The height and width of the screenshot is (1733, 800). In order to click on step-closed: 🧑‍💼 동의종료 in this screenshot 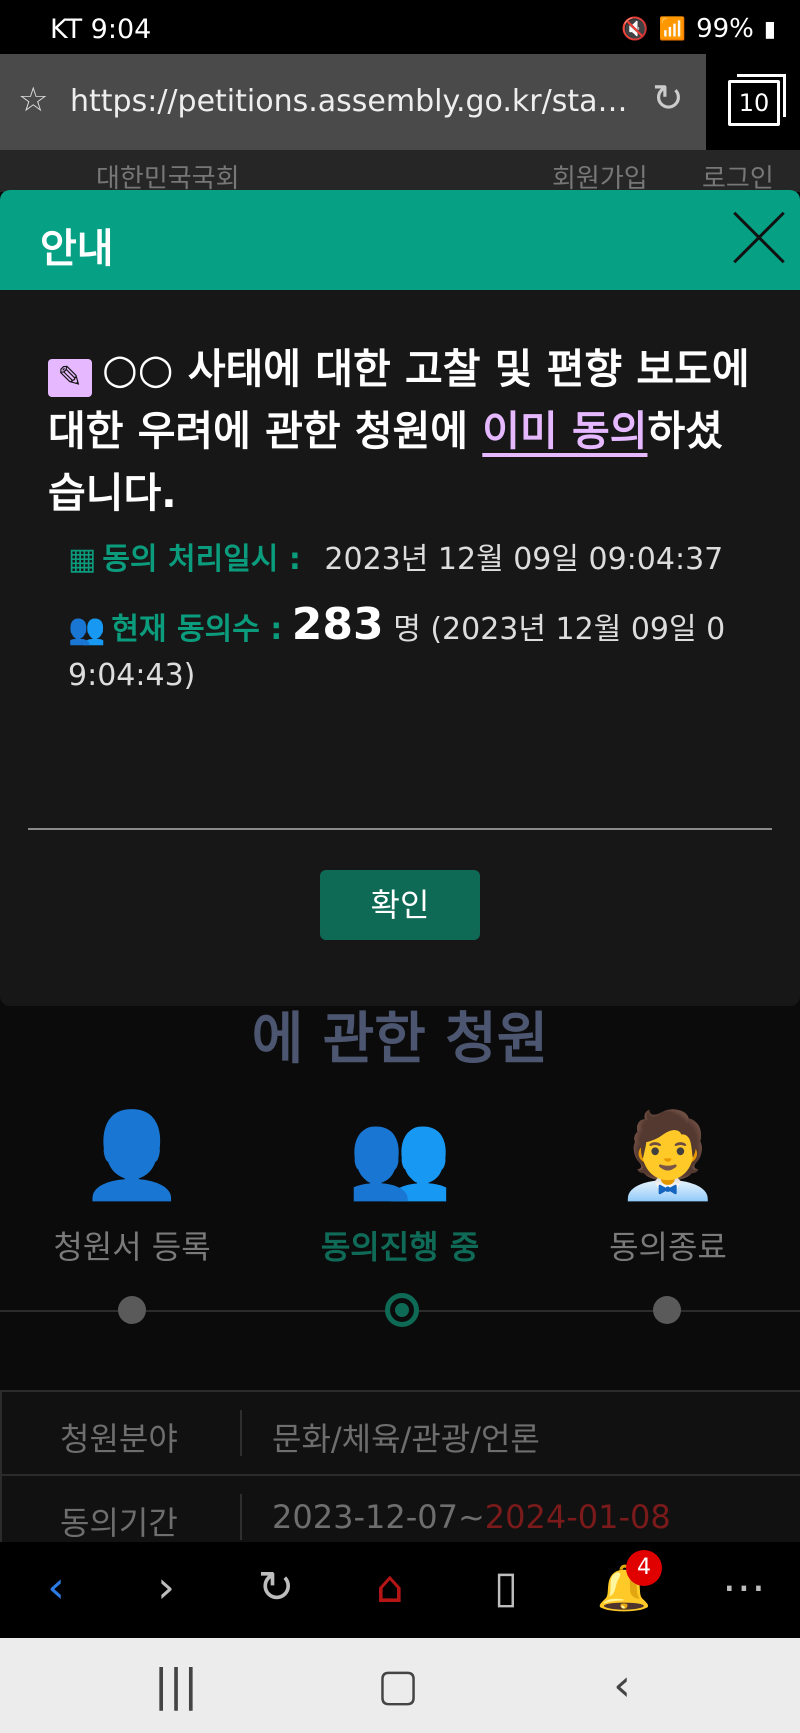, I will do `click(668, 1184)`.